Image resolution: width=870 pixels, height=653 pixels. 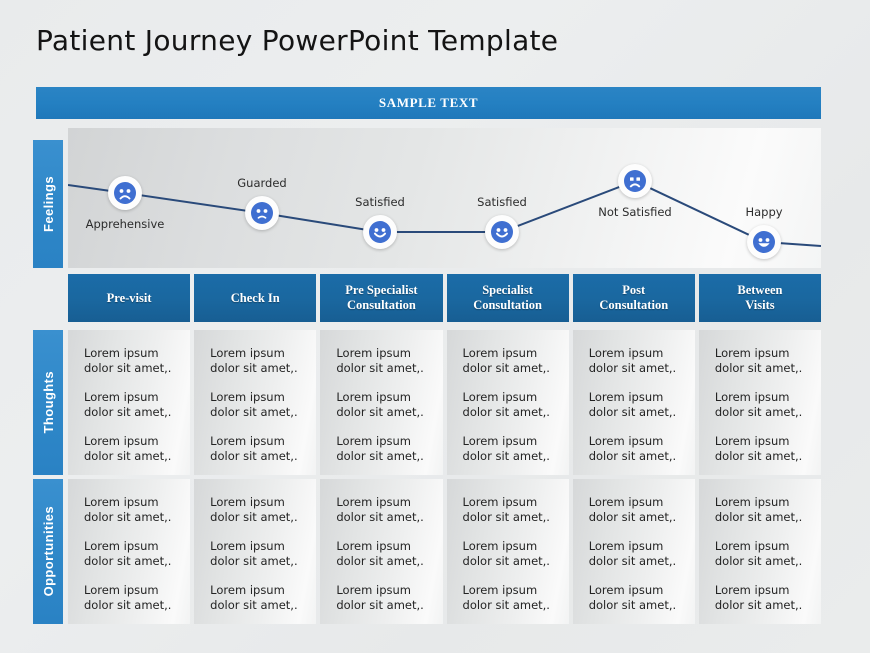 What do you see at coordinates (381, 298) in the screenshot?
I see `stage-header-3: Pre Specialist Consultation` at bounding box center [381, 298].